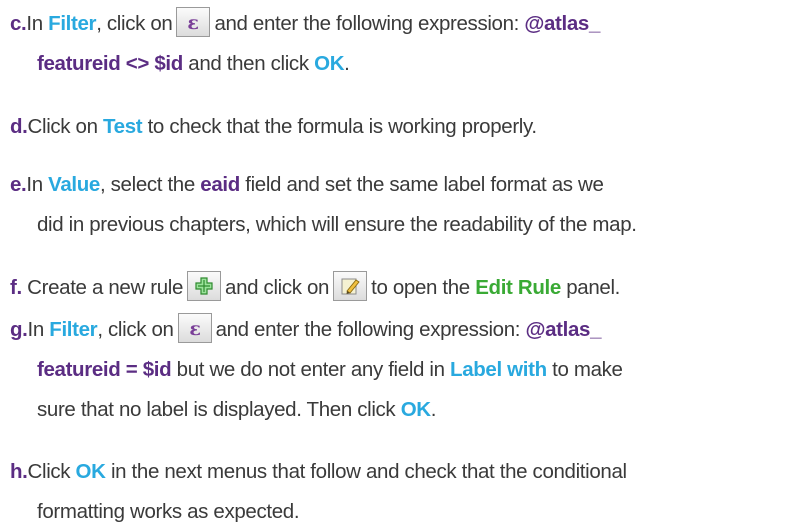  What do you see at coordinates (65, 126) in the screenshot?
I see `step-text: Click on` at bounding box center [65, 126].